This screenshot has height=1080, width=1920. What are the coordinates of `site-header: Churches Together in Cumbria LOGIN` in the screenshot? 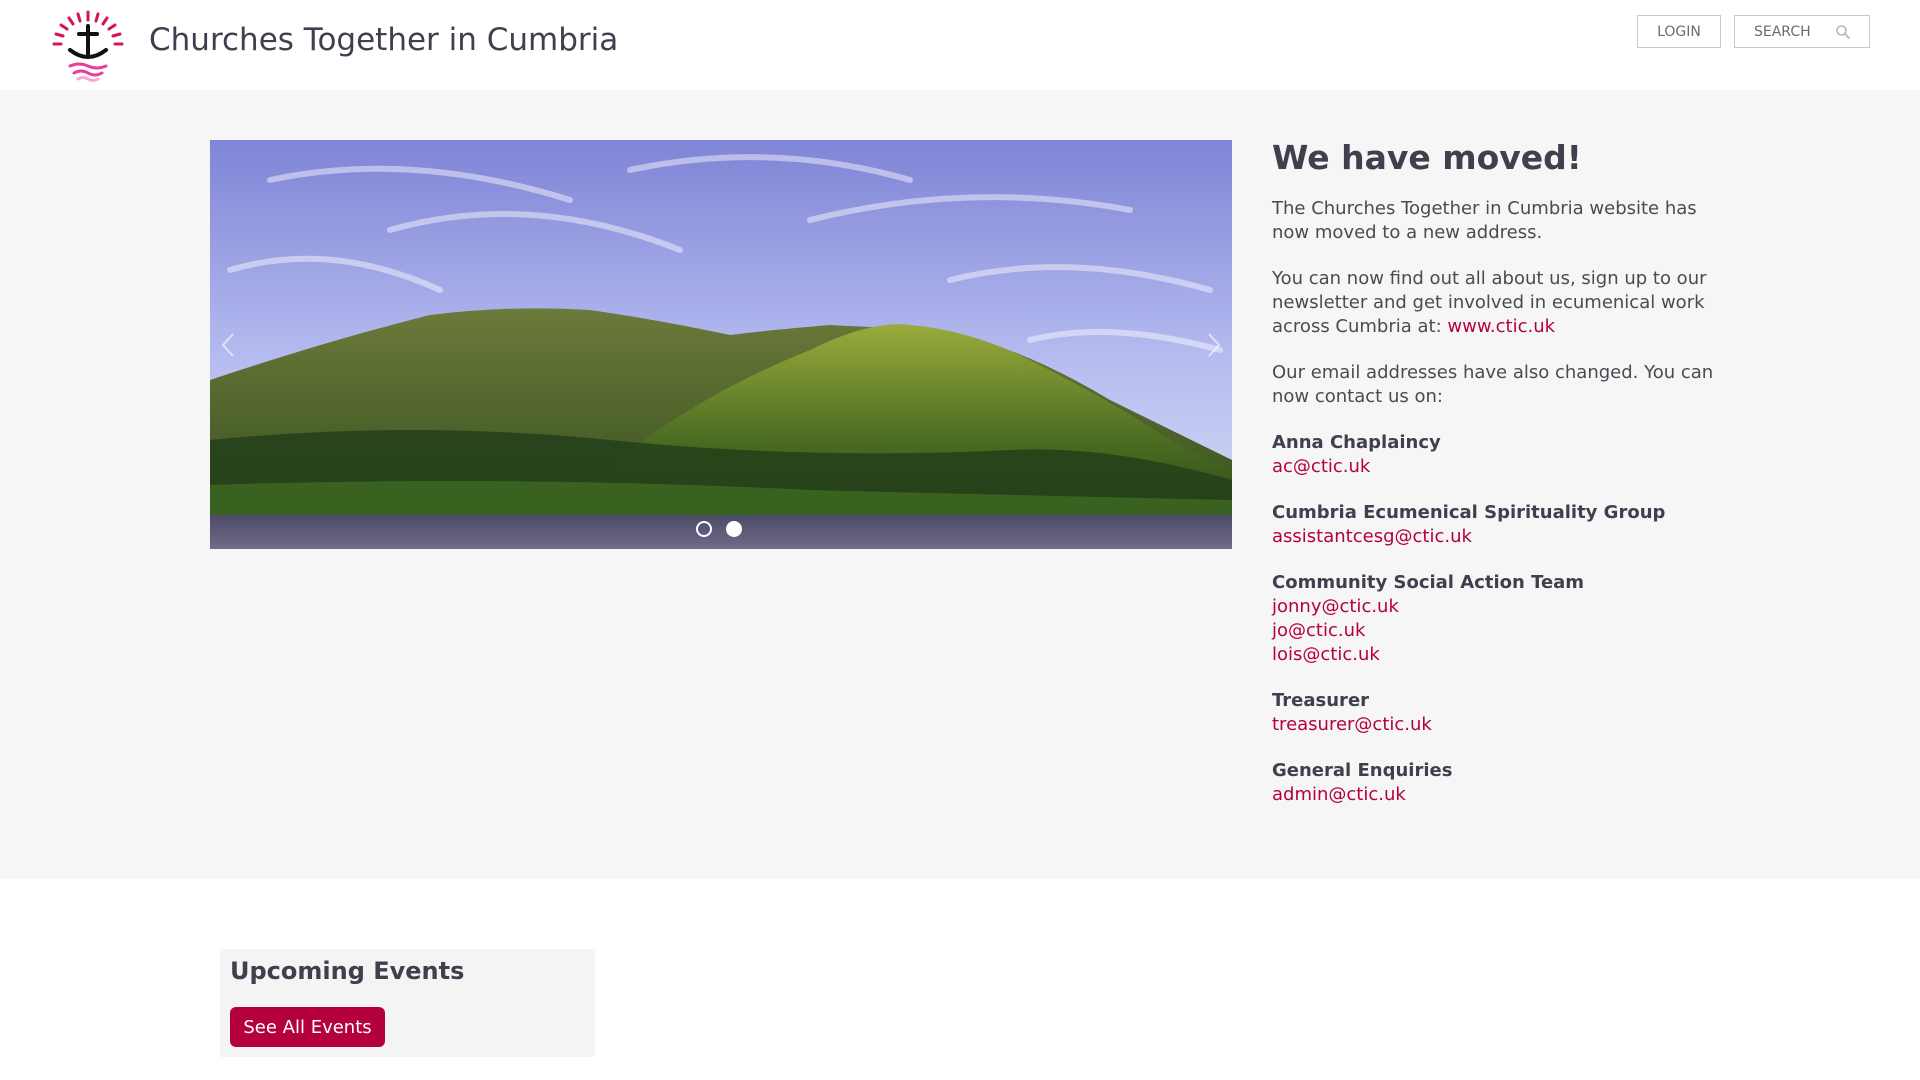 It's located at (960, 45).